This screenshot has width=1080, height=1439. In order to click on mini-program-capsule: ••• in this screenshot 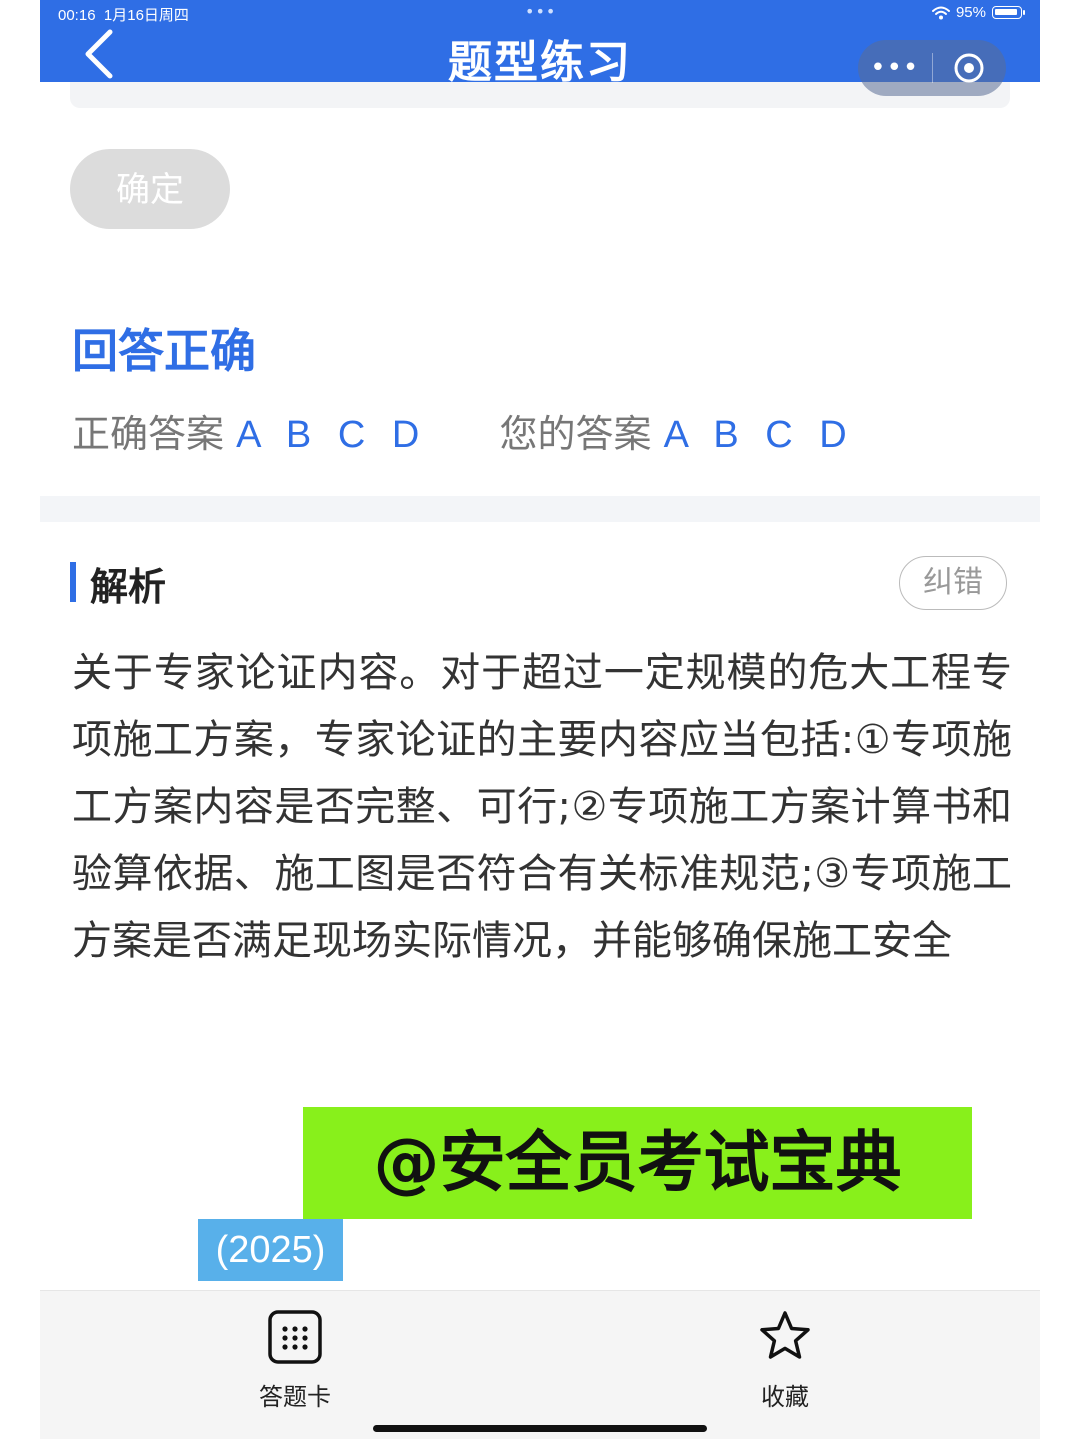, I will do `click(932, 68)`.